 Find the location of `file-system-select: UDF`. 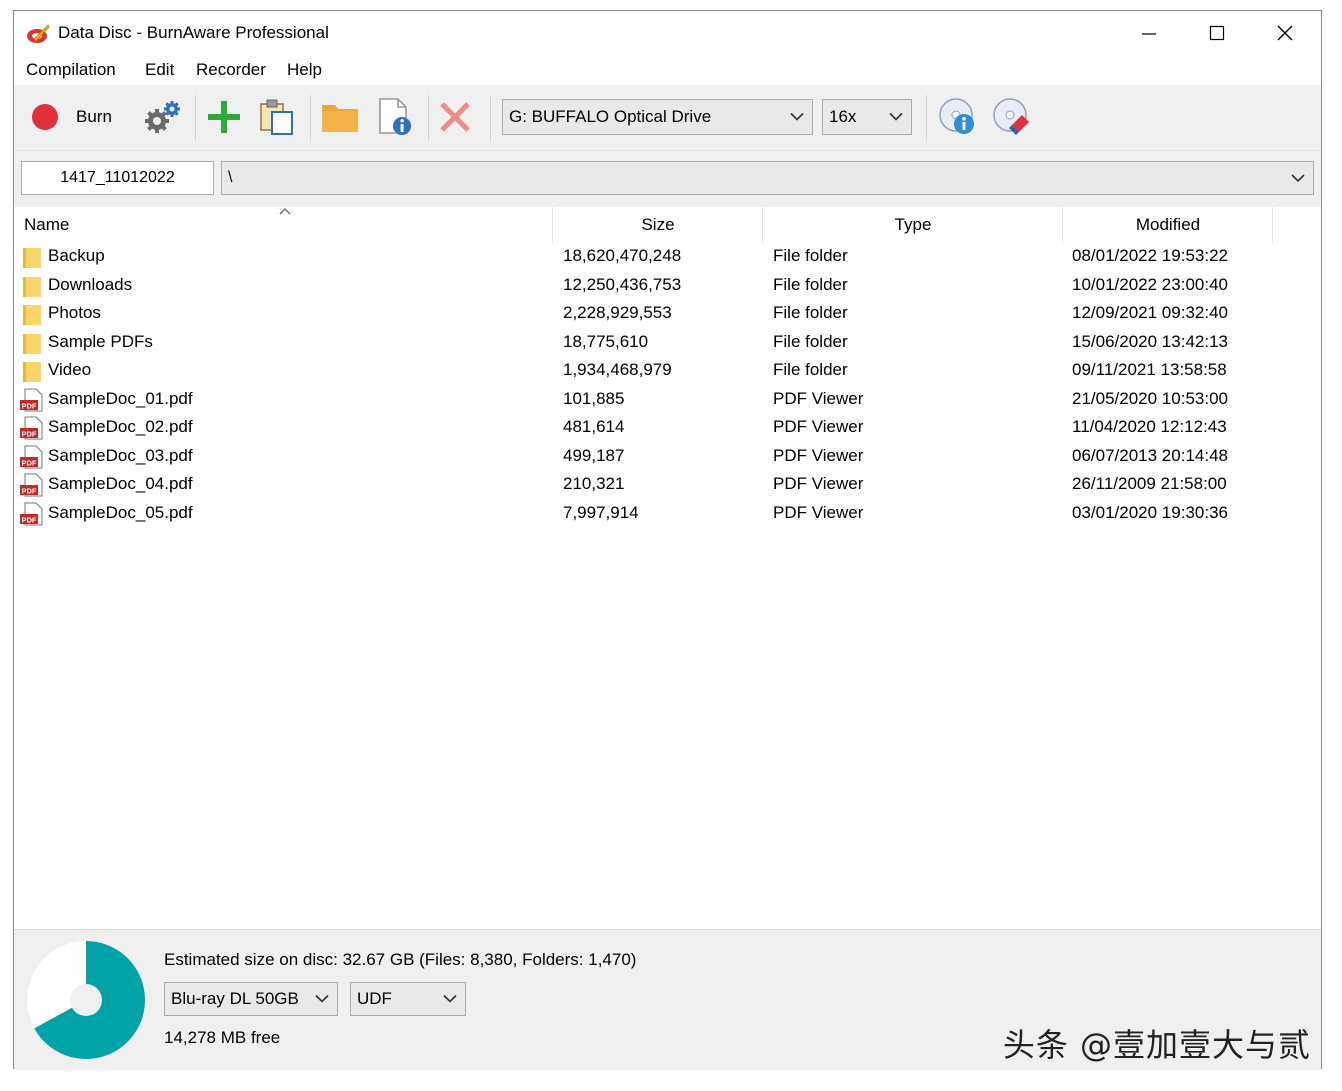

file-system-select: UDF is located at coordinates (408, 999).